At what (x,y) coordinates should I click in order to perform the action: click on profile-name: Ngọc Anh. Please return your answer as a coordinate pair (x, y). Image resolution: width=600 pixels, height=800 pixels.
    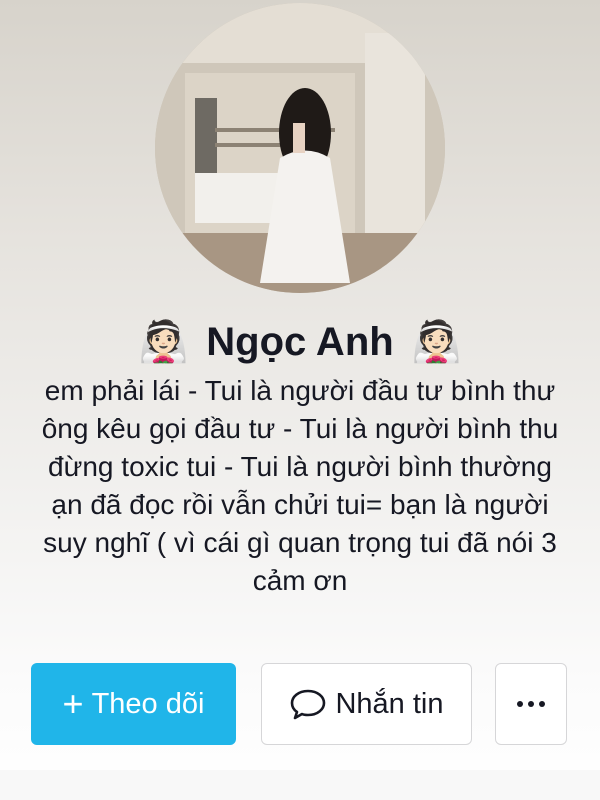
    Looking at the image, I should click on (300, 341).